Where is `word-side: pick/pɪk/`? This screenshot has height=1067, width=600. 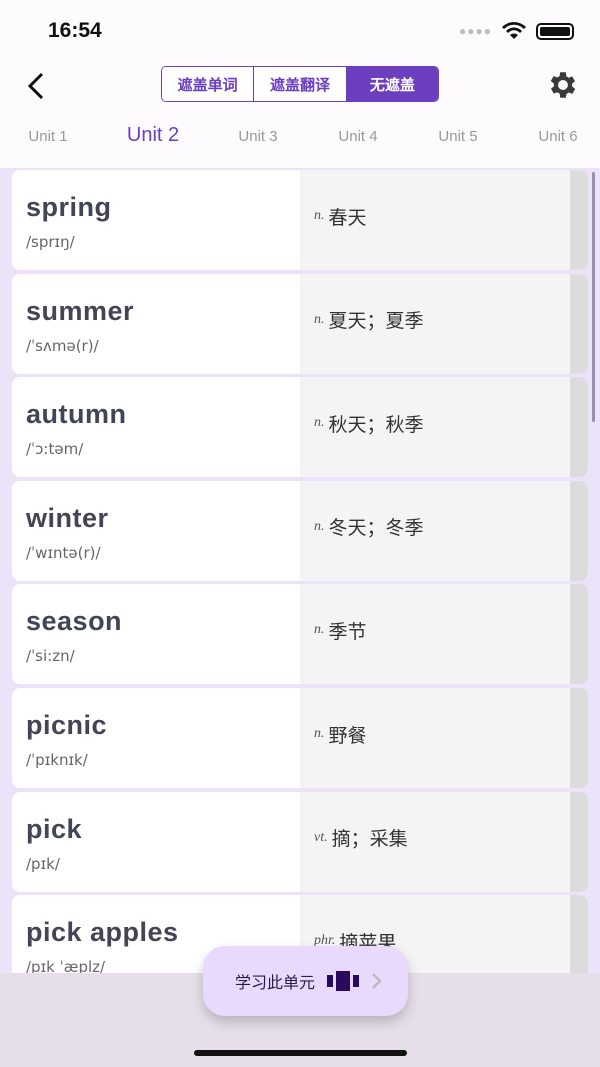
word-side: pick/pɪk/ is located at coordinates (156, 842).